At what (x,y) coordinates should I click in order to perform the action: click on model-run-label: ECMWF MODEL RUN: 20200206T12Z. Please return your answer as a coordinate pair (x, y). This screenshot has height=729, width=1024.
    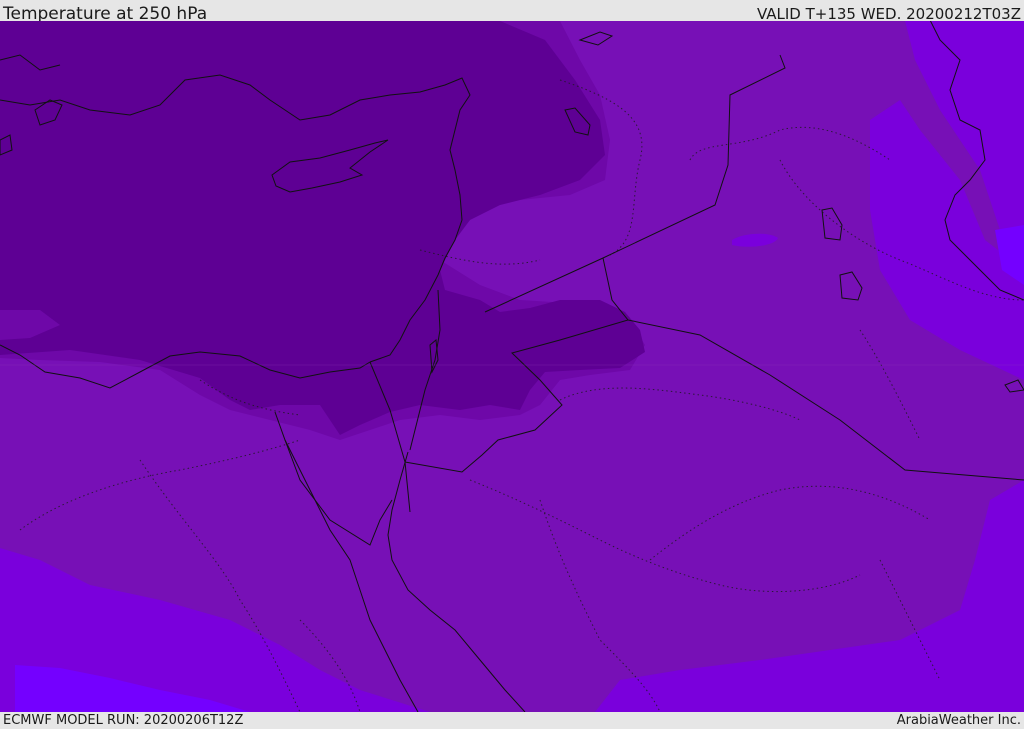
    Looking at the image, I should click on (123, 720).